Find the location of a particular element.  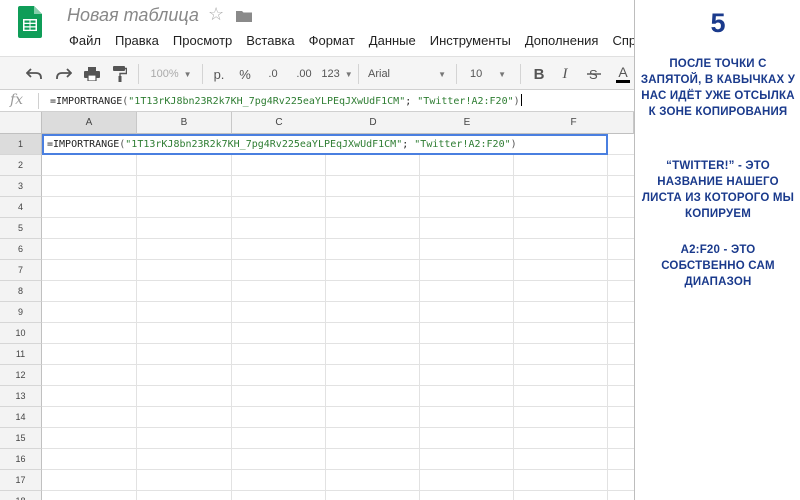

formula-range-string: "Twitter!A2:F20" is located at coordinates (465, 101).